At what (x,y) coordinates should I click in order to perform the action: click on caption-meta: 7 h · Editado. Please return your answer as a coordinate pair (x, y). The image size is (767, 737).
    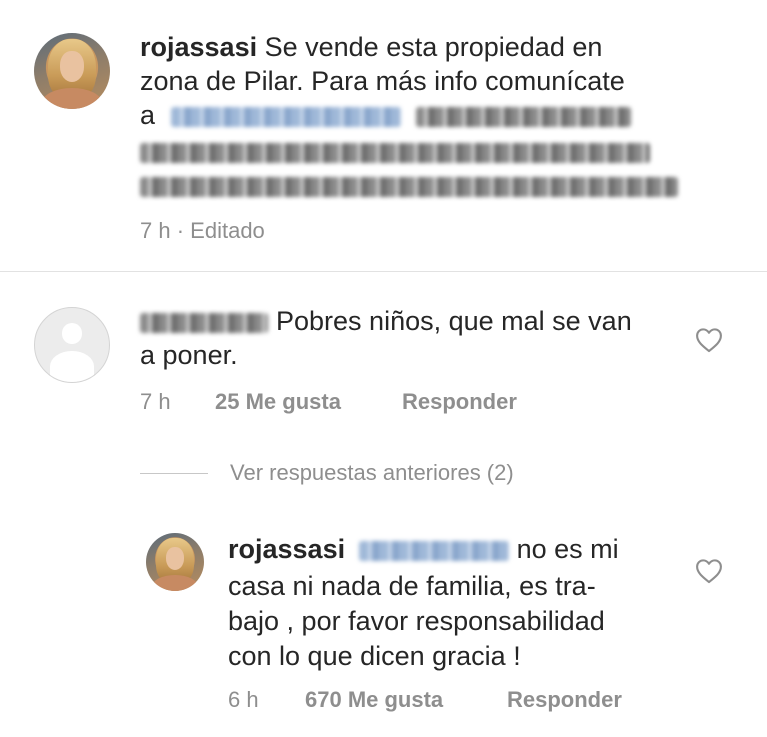
    Looking at the image, I should click on (202, 231).